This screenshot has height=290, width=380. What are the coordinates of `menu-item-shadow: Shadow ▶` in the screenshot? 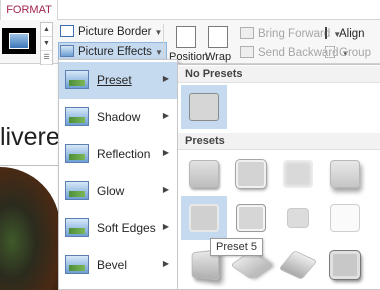 It's located at (118, 117).